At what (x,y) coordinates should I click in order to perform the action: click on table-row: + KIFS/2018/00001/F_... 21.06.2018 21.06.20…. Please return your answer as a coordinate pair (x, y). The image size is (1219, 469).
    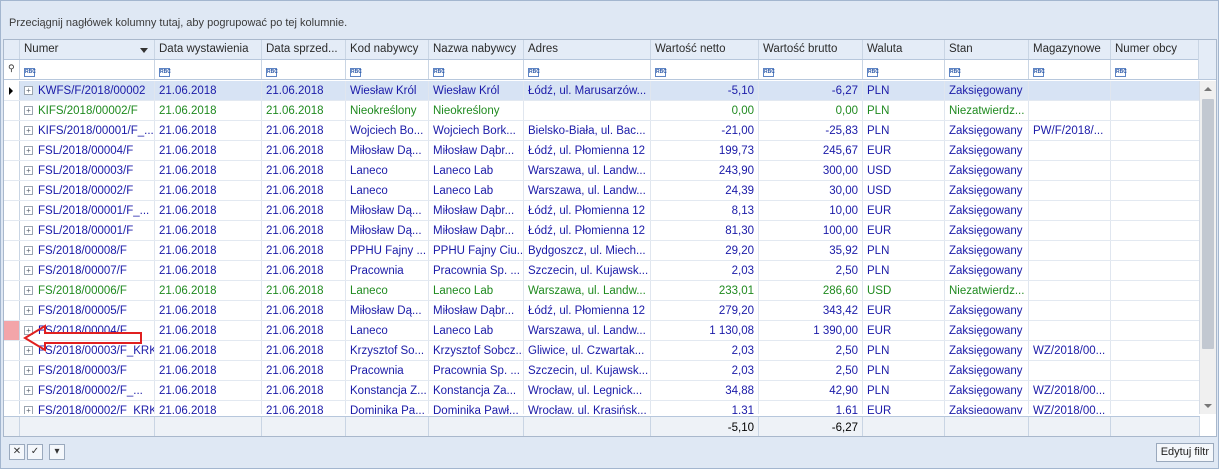
    Looking at the image, I should click on (602, 131).